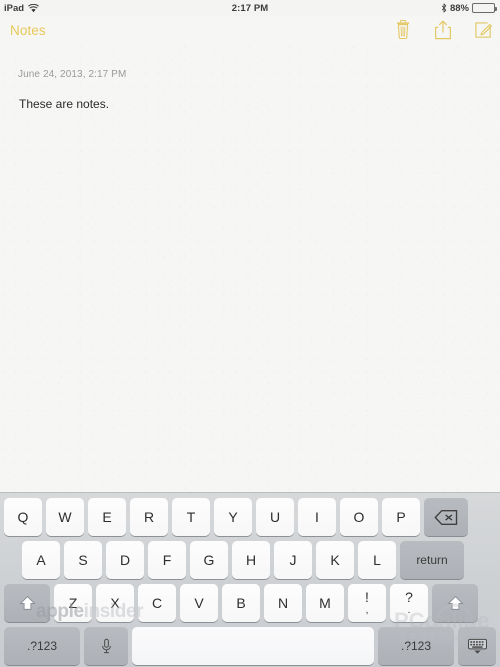  What do you see at coordinates (335, 560) in the screenshot?
I see `key-k: K` at bounding box center [335, 560].